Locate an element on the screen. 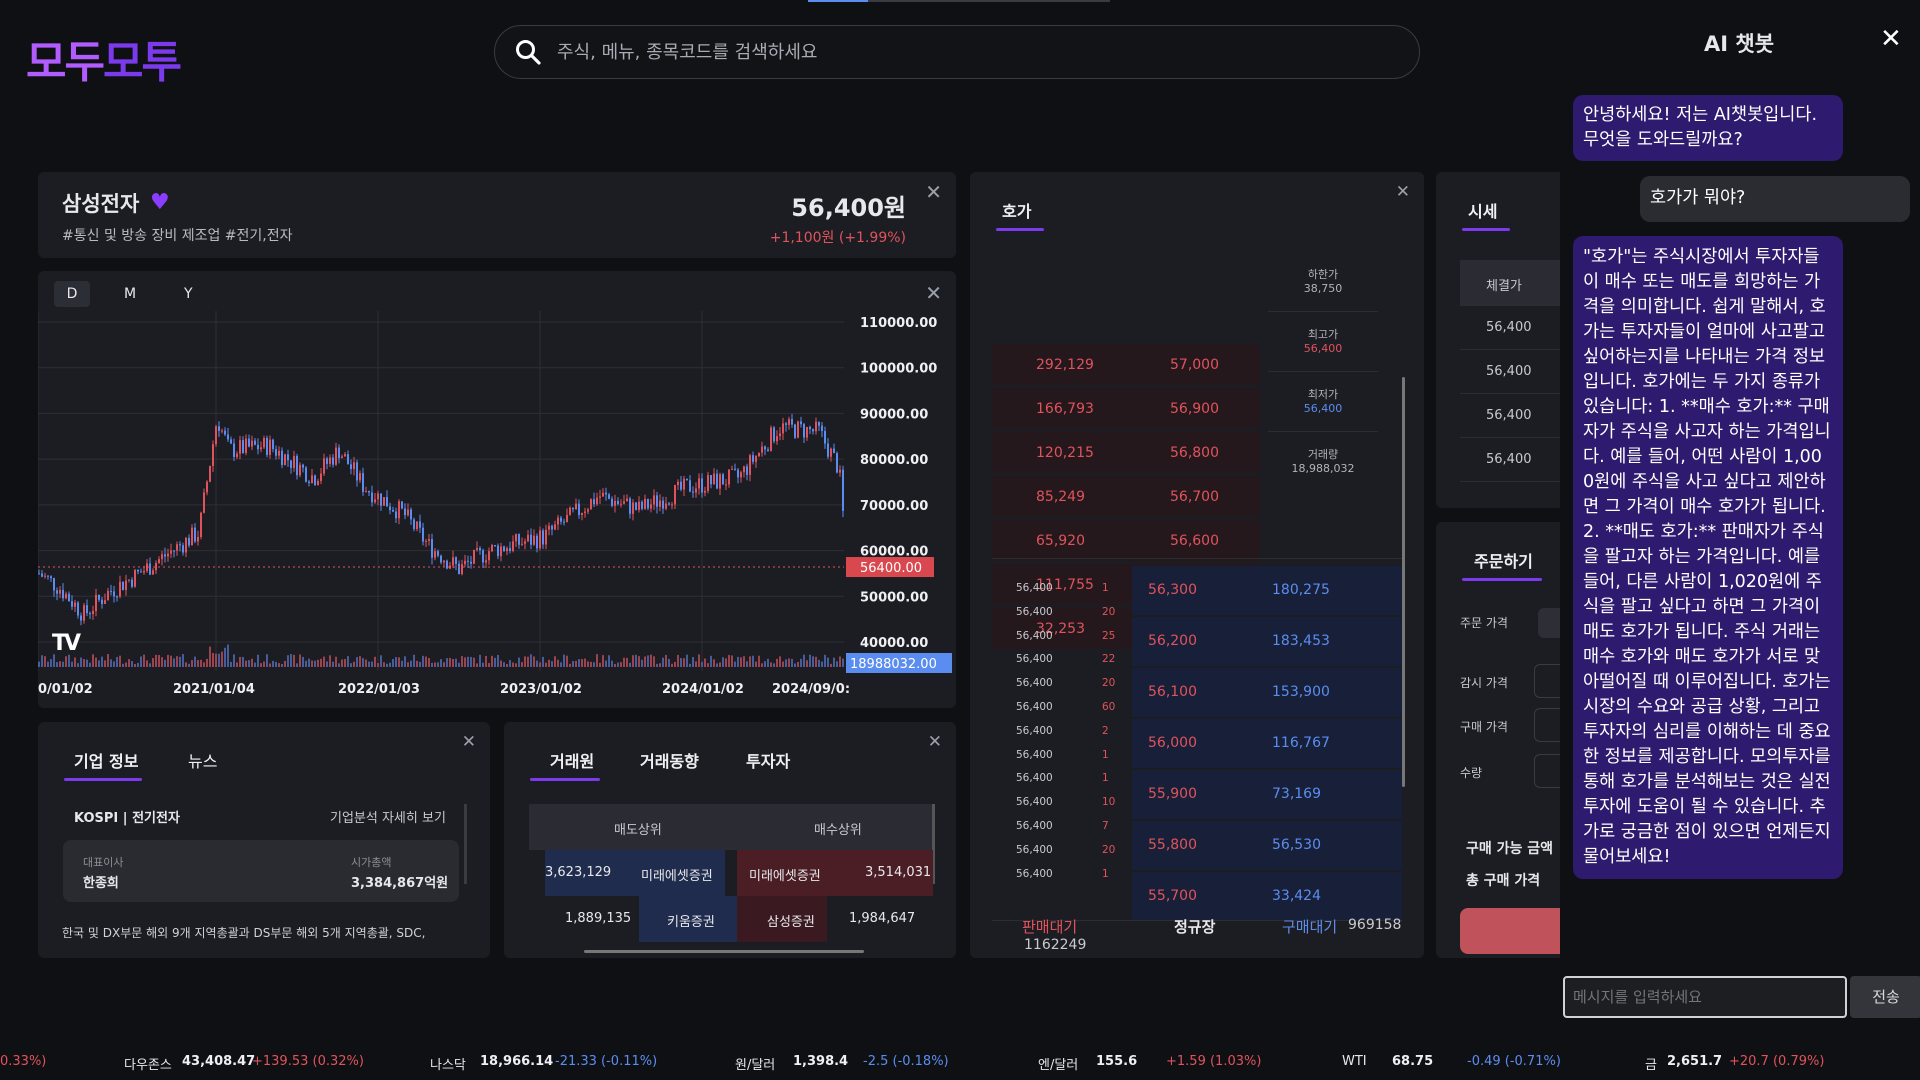  ticker-price: 2,651.7 is located at coordinates (1695, 1061).